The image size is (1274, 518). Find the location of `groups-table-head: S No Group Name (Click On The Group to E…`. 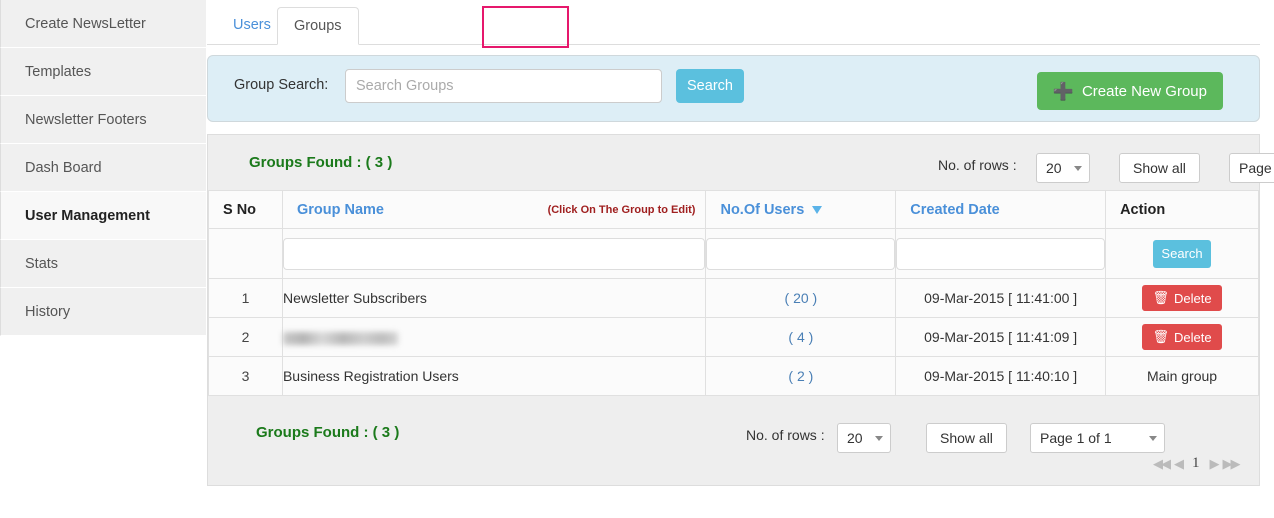

groups-table-head: S No Group Name (Click On The Group to E… is located at coordinates (733, 209).